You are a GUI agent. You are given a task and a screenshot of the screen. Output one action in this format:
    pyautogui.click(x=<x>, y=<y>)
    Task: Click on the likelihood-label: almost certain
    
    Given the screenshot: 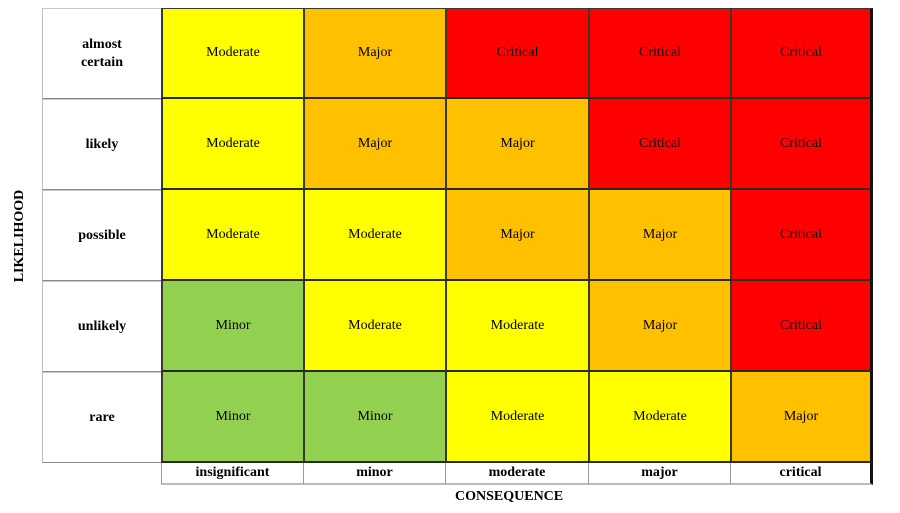 What is the action you would take?
    pyautogui.click(x=101, y=53)
    